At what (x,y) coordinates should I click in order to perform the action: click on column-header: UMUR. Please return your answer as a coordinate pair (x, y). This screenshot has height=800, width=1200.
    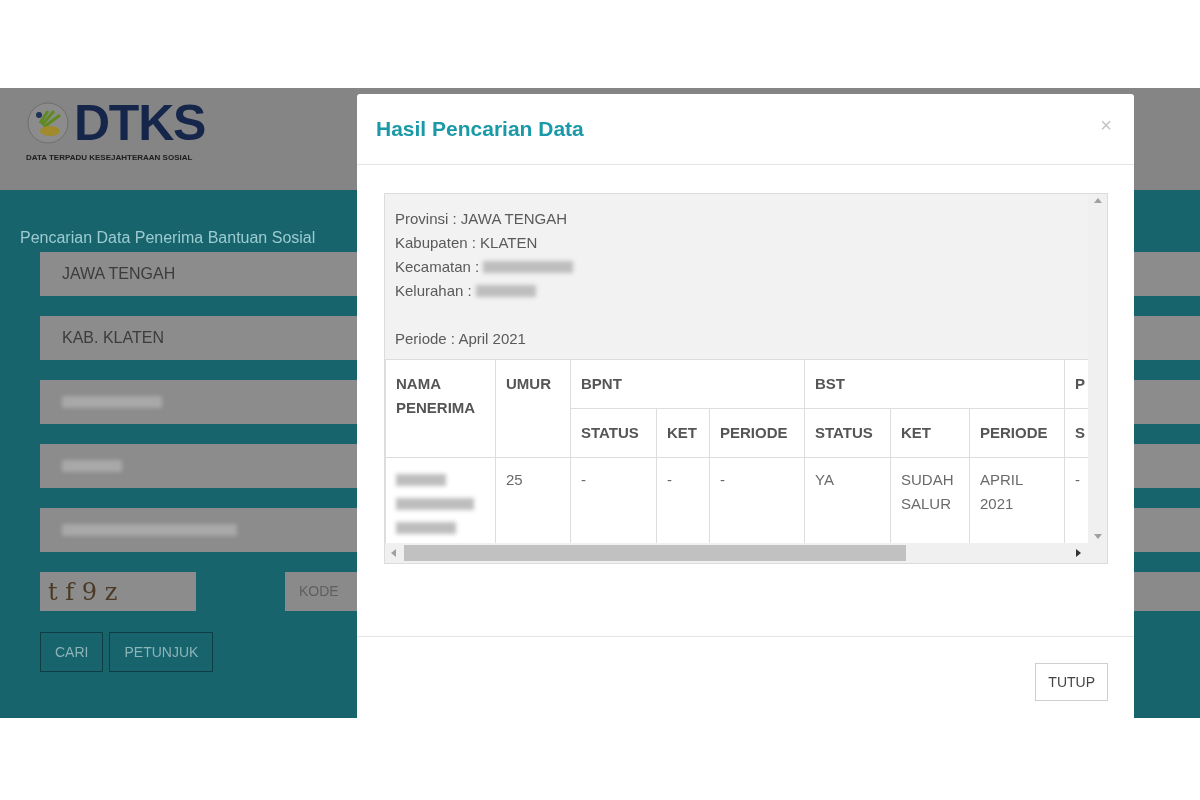
    Looking at the image, I should click on (533, 408).